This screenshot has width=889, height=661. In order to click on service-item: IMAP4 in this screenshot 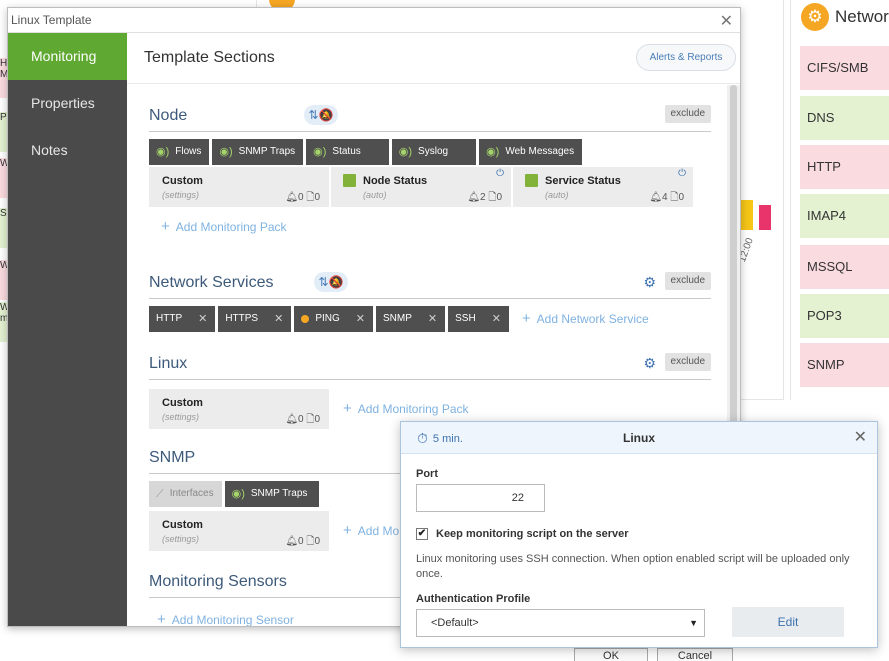, I will do `click(844, 216)`.